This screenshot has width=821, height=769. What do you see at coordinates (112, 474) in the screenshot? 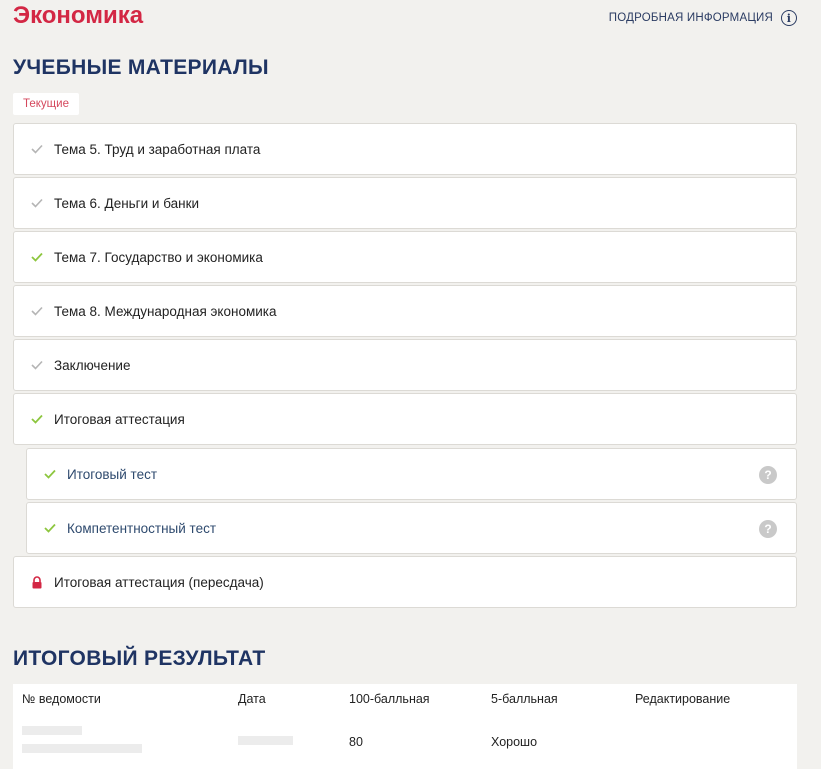
I see `subtopic-label: Итоговый тест` at bounding box center [112, 474].